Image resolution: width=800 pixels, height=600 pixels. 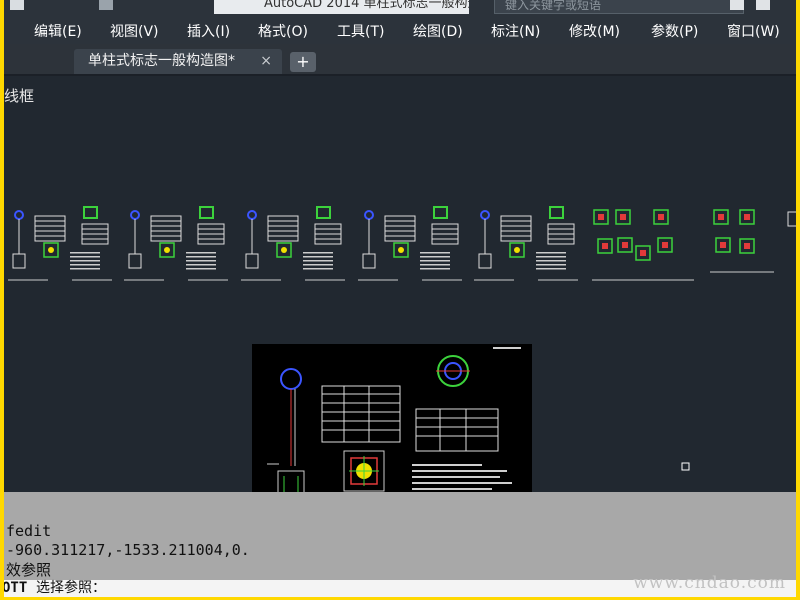 I want to click on menu-tools: 工具(T), so click(x=360, y=31).